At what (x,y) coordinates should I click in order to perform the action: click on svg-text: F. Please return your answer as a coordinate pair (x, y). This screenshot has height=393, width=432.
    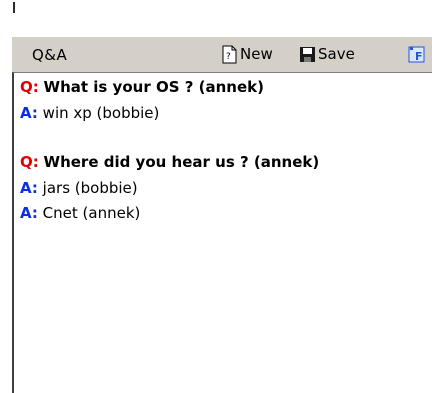
    Looking at the image, I should click on (419, 56).